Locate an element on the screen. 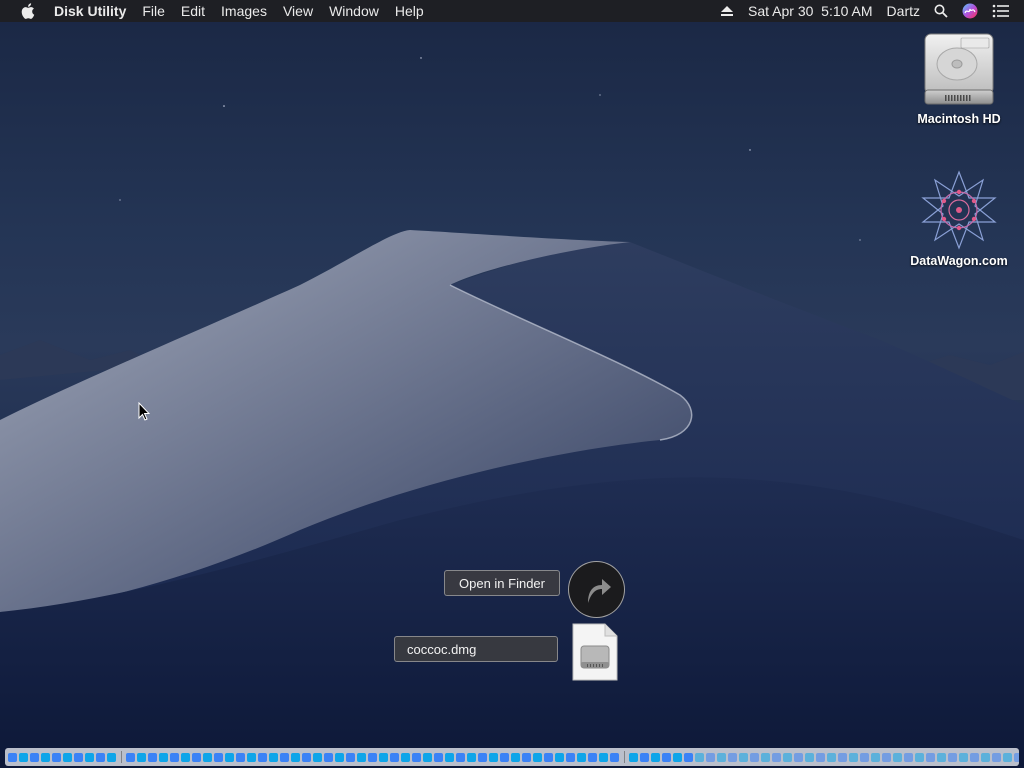 The width and height of the screenshot is (1024, 768). menu-window: Window is located at coordinates (354, 11).